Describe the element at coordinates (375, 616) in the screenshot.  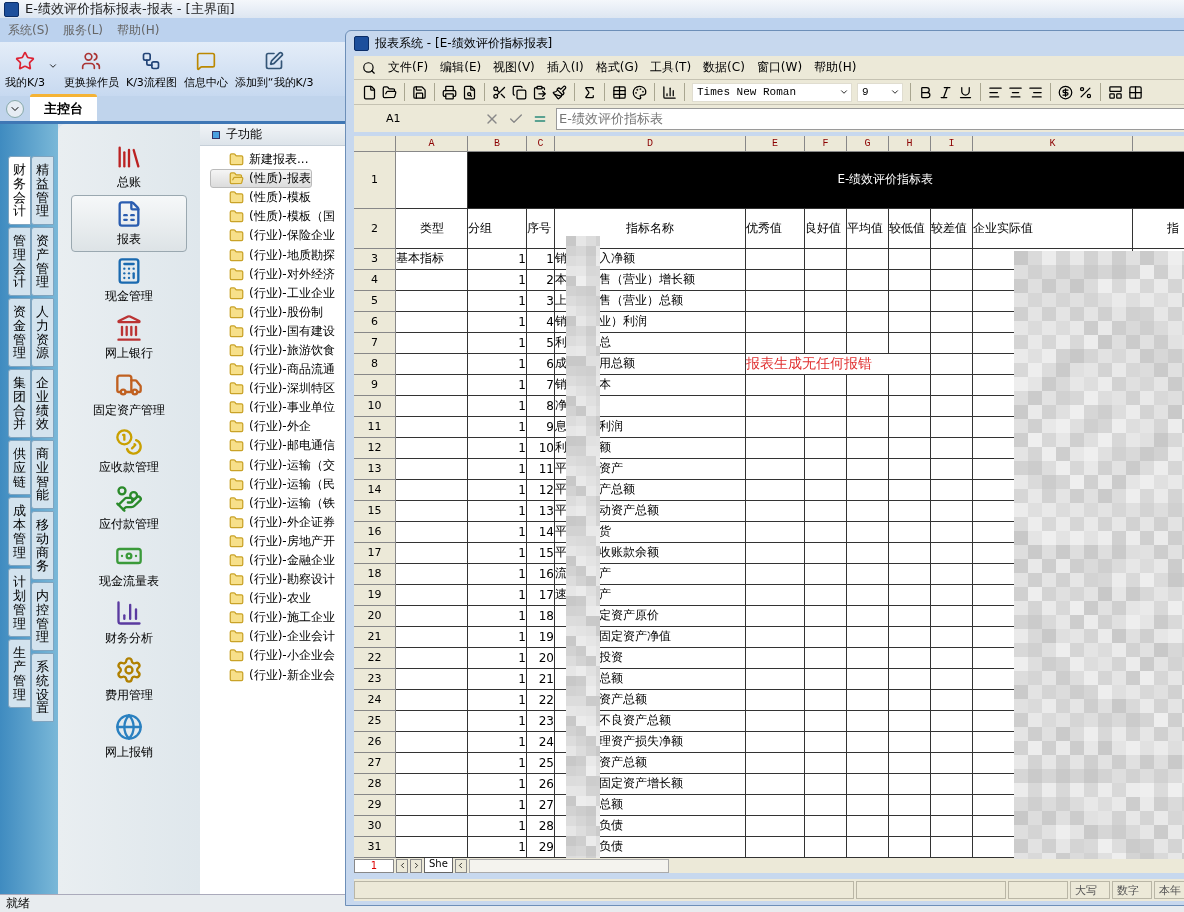
I see `row-number: 20` at that location.